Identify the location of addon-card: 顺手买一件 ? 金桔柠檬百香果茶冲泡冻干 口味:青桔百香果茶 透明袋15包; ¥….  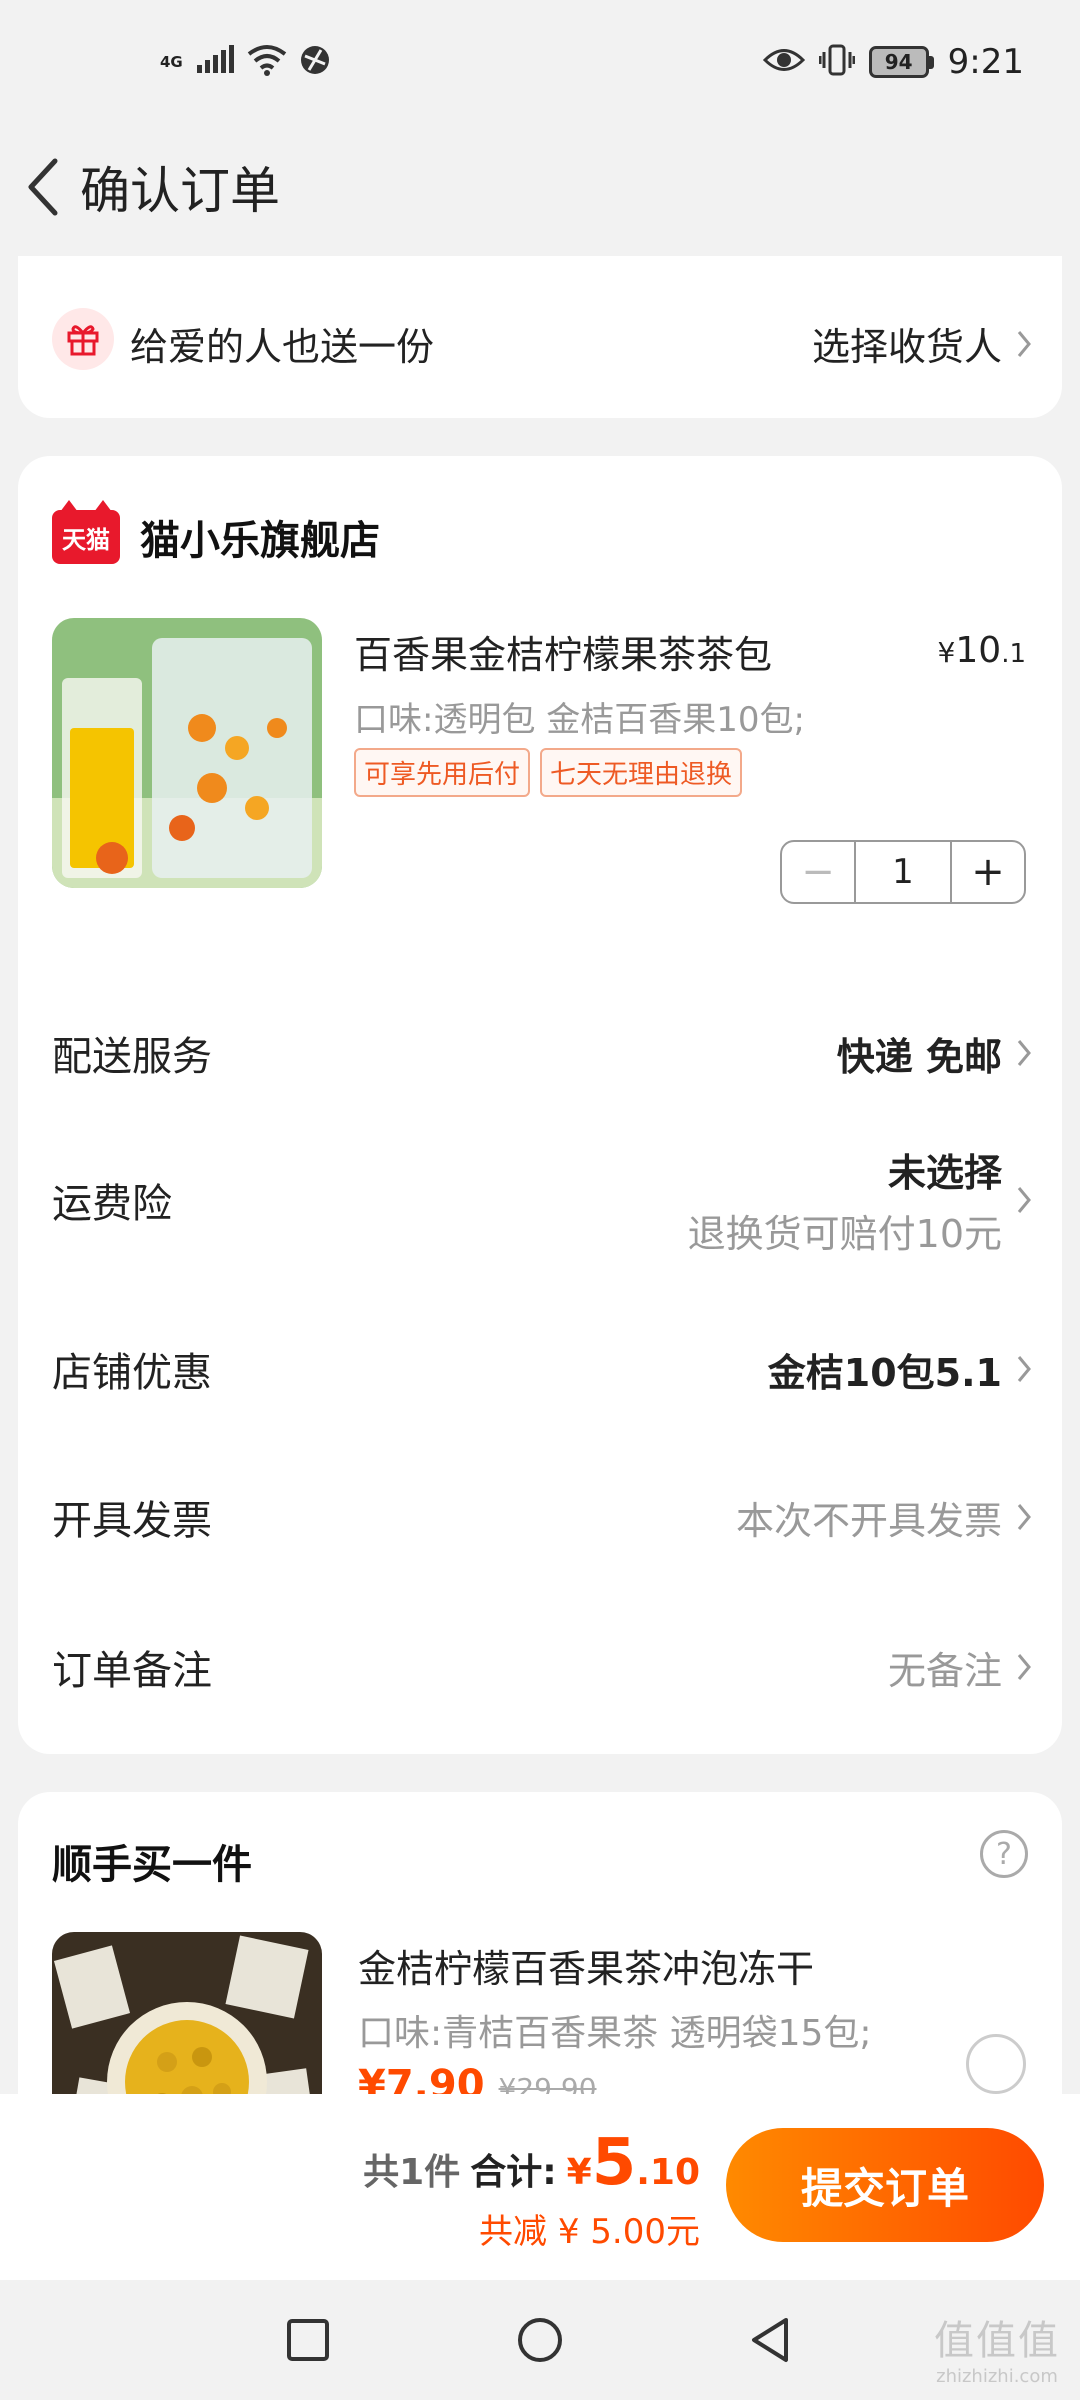
(540, 1957).